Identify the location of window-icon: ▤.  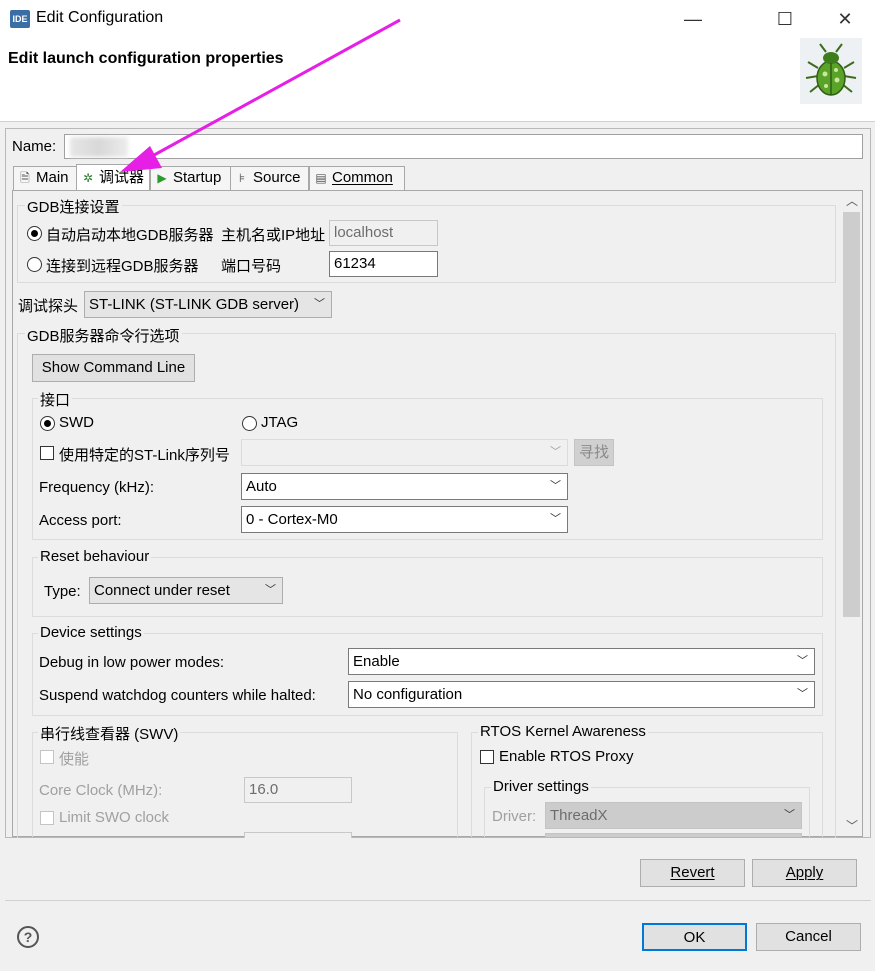
(321, 178).